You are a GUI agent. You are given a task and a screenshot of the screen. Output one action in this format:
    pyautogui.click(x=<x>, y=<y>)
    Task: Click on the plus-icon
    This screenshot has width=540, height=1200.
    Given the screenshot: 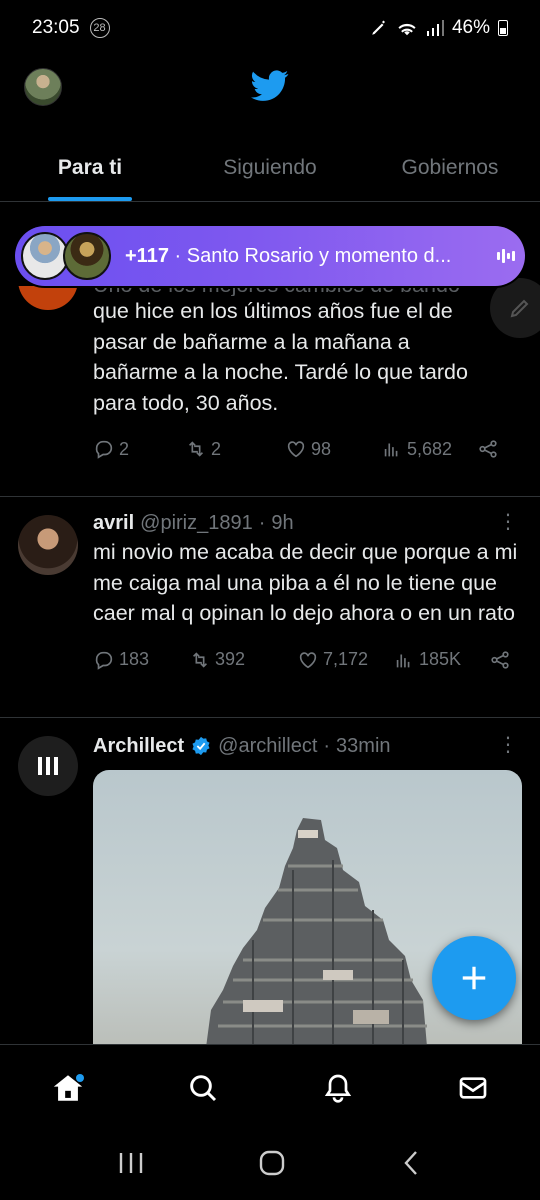 What is the action you would take?
    pyautogui.click(x=474, y=978)
    